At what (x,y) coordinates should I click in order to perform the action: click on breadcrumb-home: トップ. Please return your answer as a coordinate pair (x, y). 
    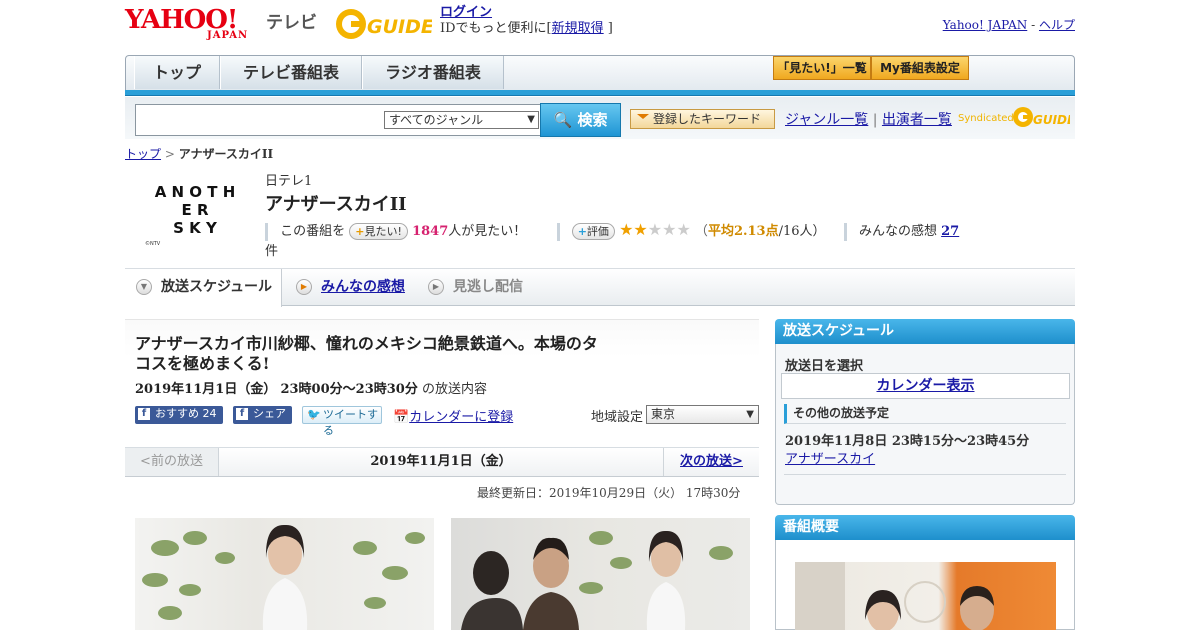
    Looking at the image, I should click on (143, 154).